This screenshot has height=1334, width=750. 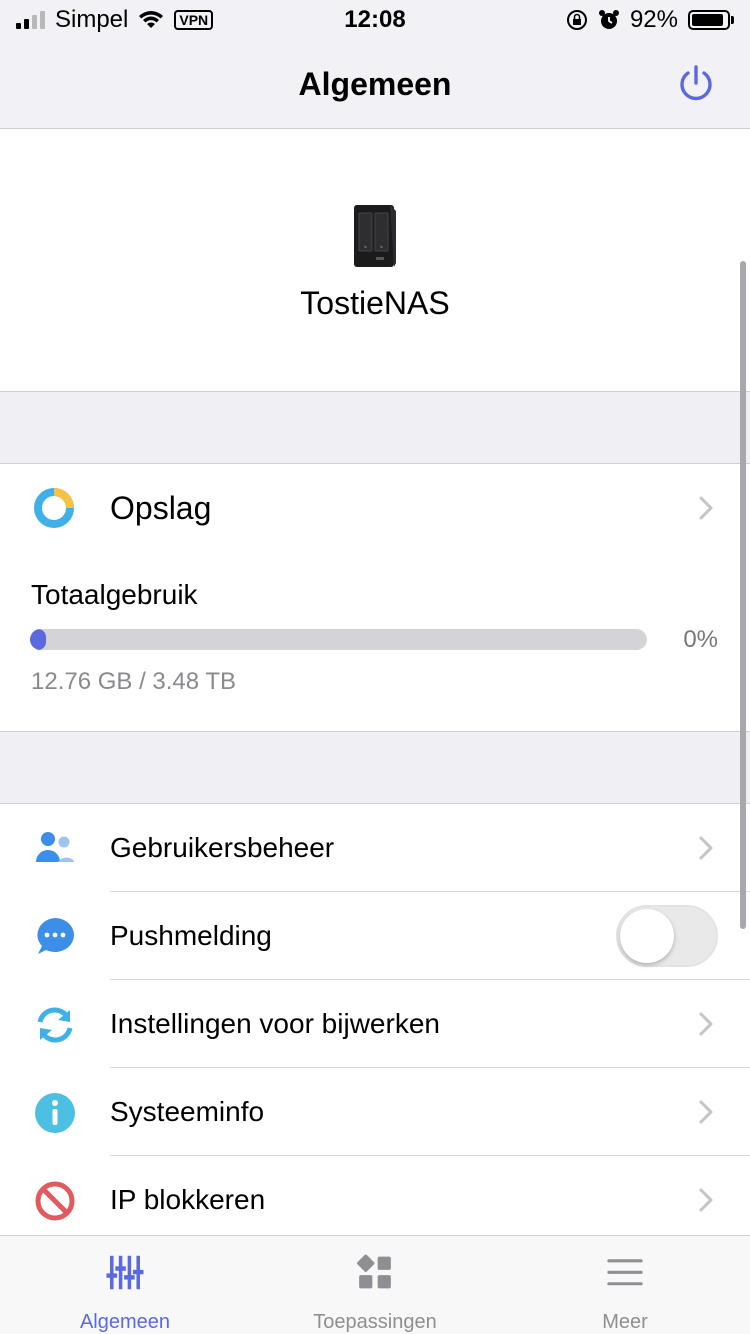 What do you see at coordinates (576, 20) in the screenshot?
I see `rotation-lock-icon` at bounding box center [576, 20].